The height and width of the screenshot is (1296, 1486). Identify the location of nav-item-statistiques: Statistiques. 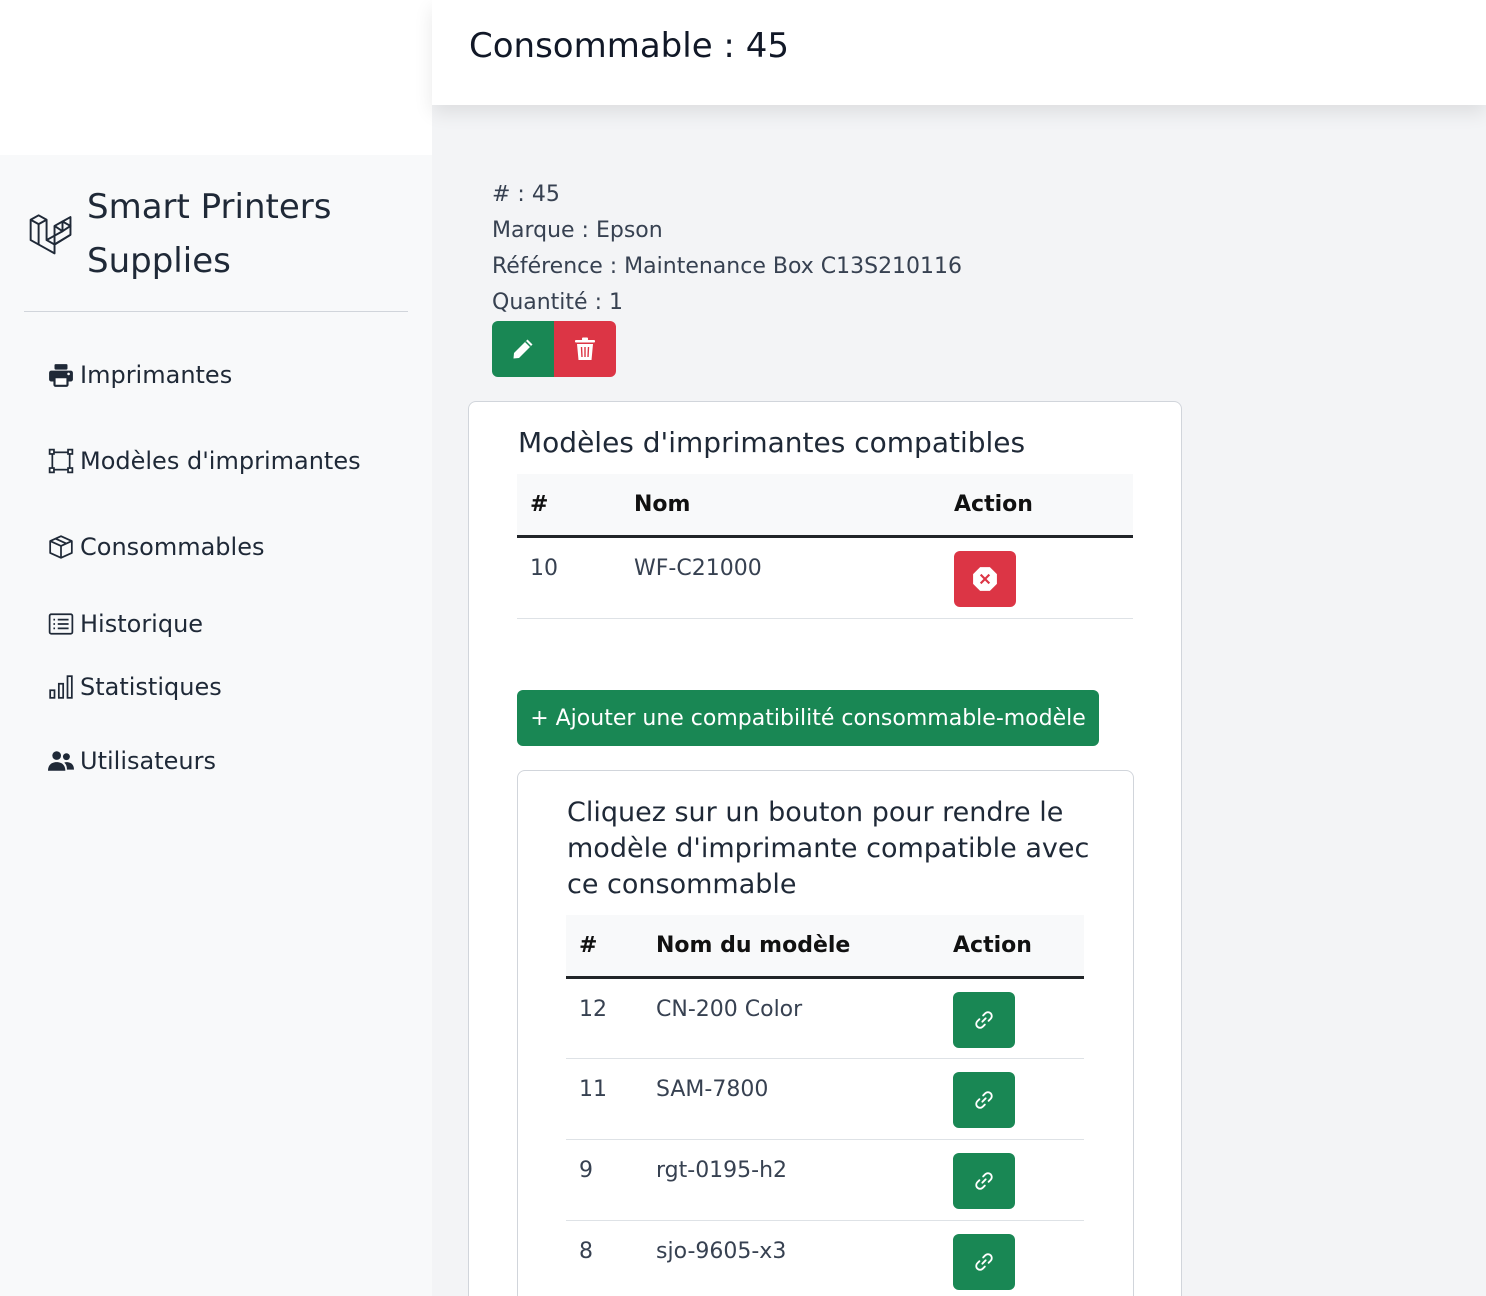
(135, 687).